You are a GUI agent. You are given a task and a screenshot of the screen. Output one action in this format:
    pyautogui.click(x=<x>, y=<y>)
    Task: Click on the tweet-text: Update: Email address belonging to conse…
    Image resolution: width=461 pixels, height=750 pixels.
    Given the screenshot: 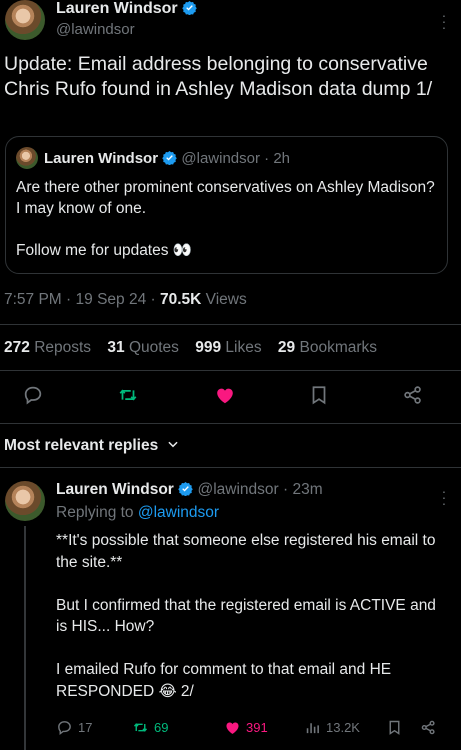 What is the action you would take?
    pyautogui.click(x=218, y=76)
    